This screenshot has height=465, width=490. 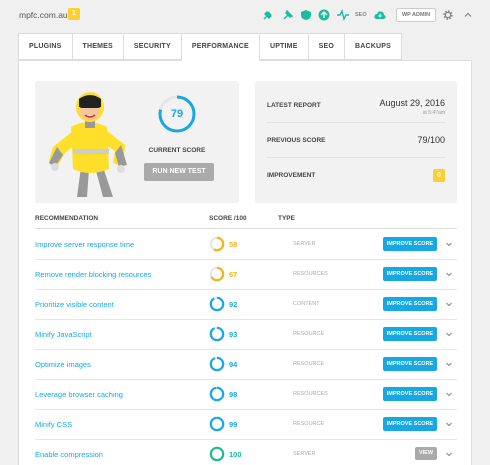 What do you see at coordinates (431, 140) in the screenshot?
I see `previous-score-value: 79/100` at bounding box center [431, 140].